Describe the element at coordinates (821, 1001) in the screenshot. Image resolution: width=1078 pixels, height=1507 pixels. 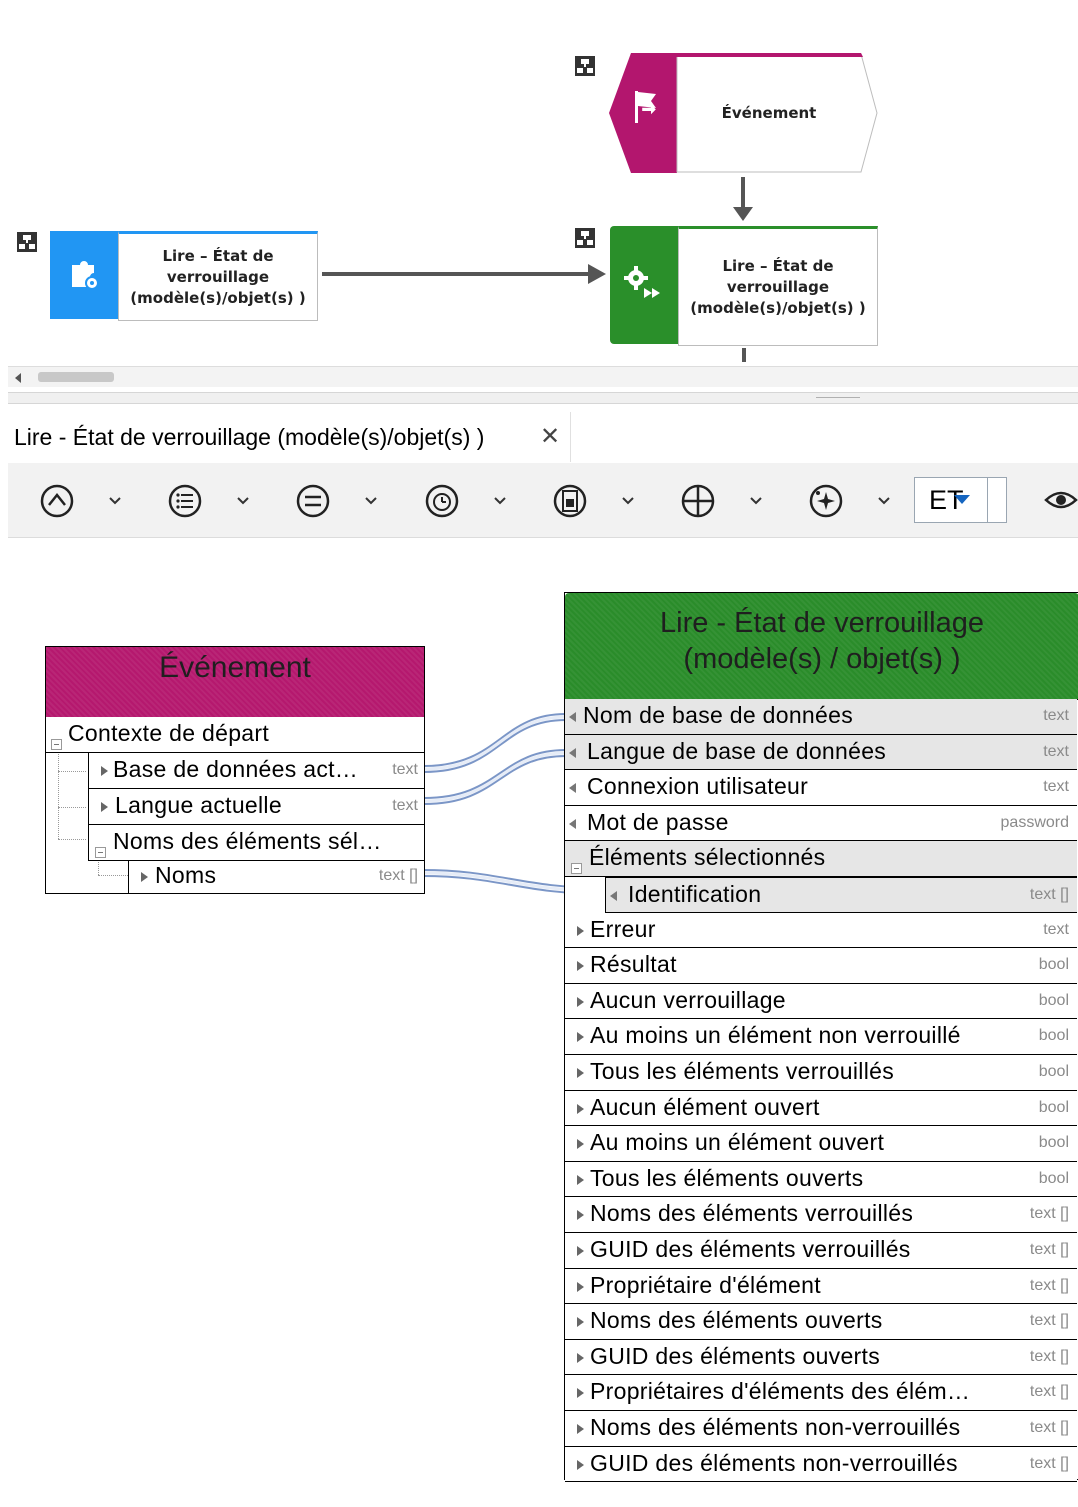
I see `function-output-row: Aucun verrouillage bool` at that location.